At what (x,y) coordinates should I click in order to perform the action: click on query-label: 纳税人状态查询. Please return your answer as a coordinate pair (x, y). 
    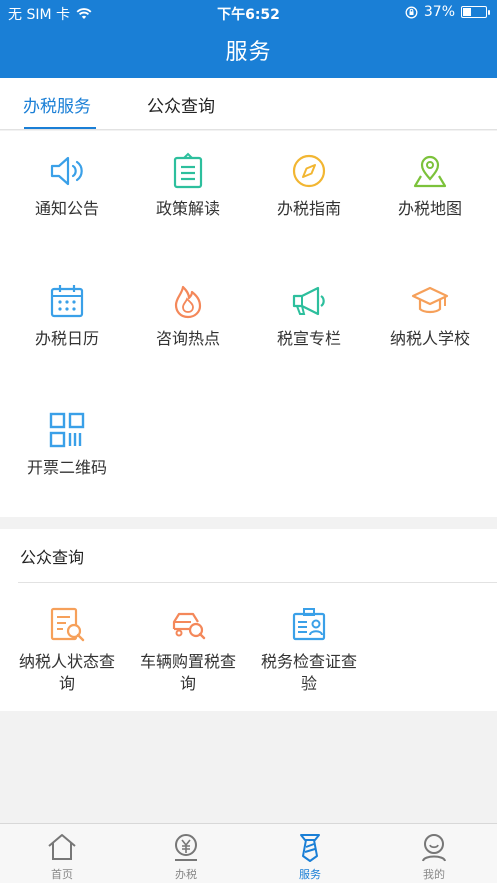
    Looking at the image, I should click on (66, 672).